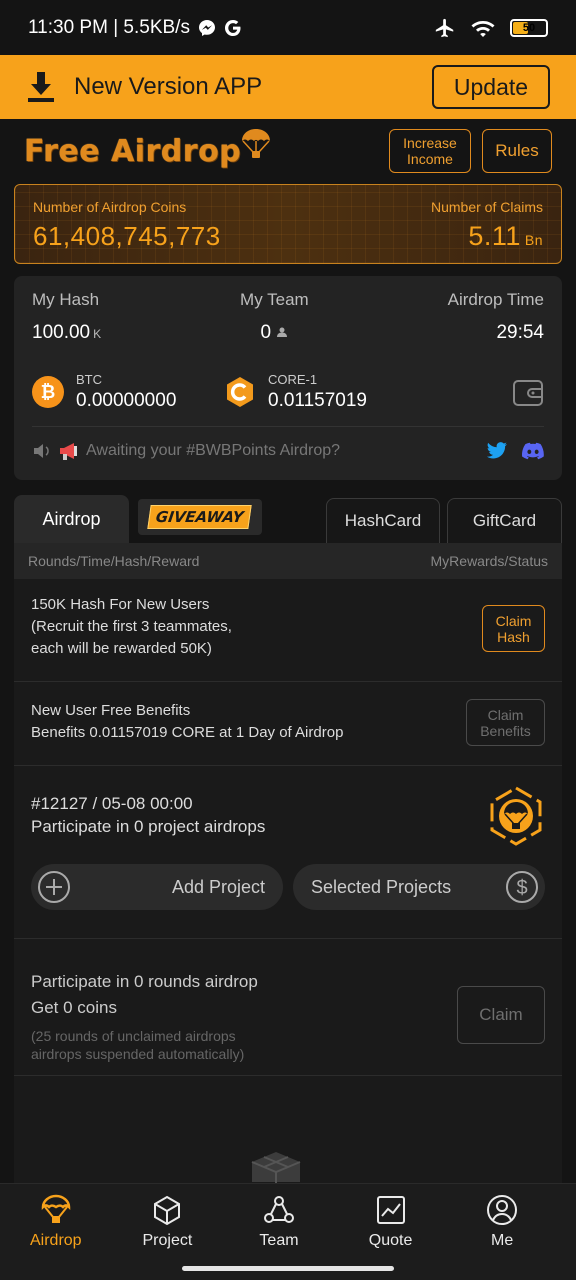 The height and width of the screenshot is (1280, 576). What do you see at coordinates (288, 1268) in the screenshot?
I see `home-indicator` at bounding box center [288, 1268].